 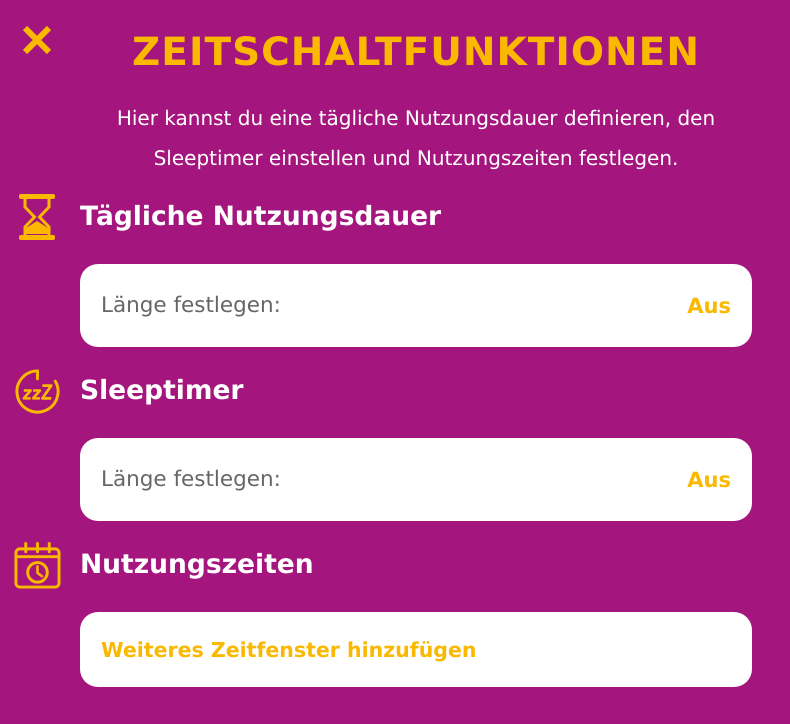 I want to click on close-button, so click(x=37, y=40).